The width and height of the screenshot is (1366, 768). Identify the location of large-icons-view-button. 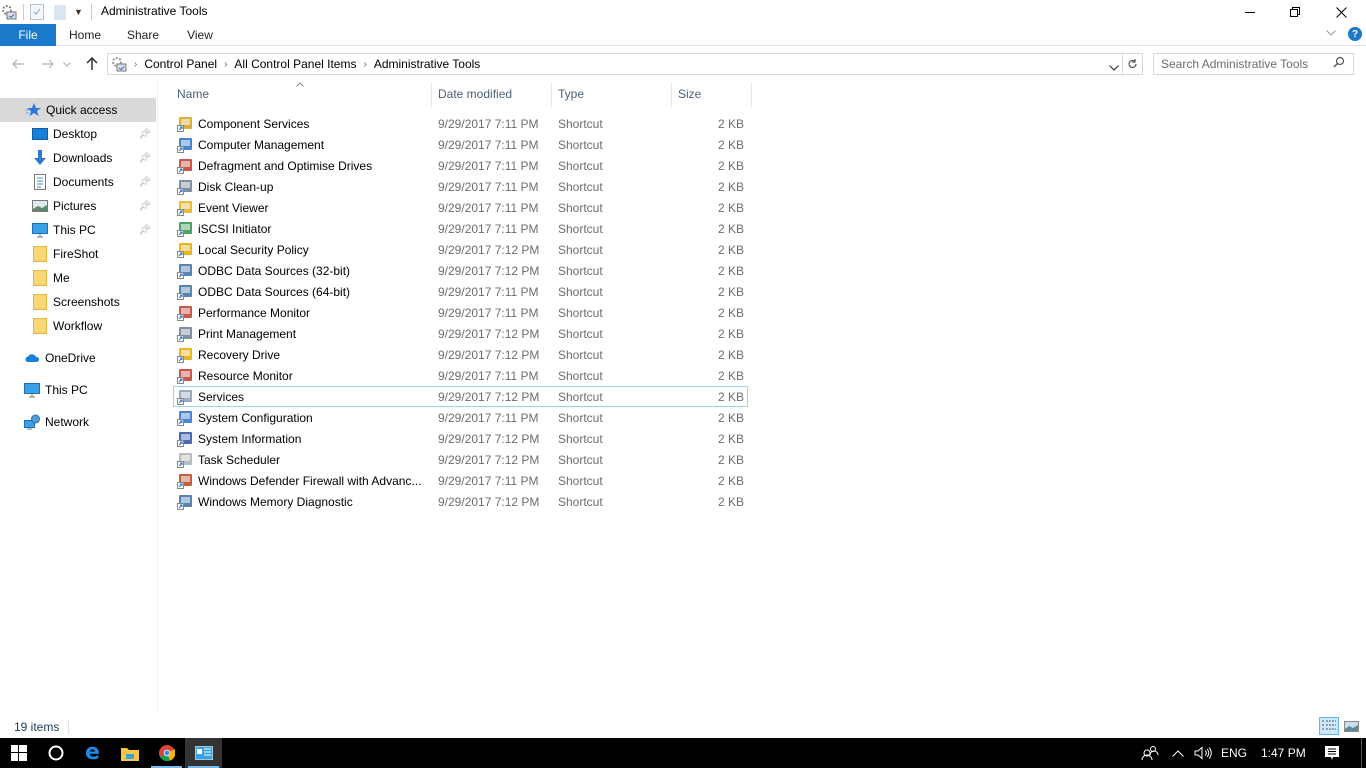
(1351, 726).